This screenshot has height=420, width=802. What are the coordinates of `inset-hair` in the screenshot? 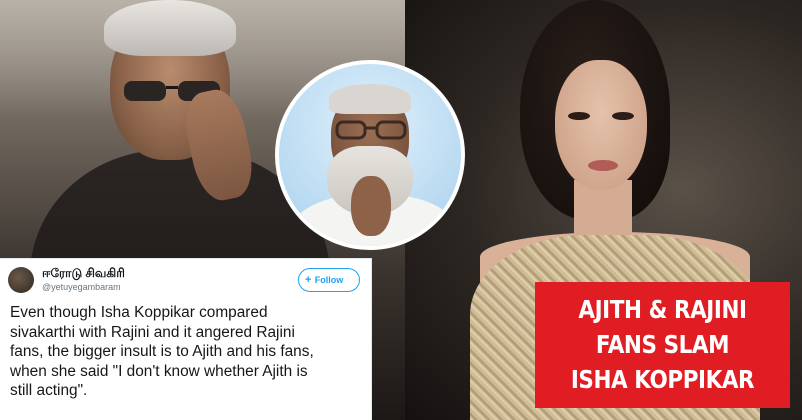 It's located at (370, 99).